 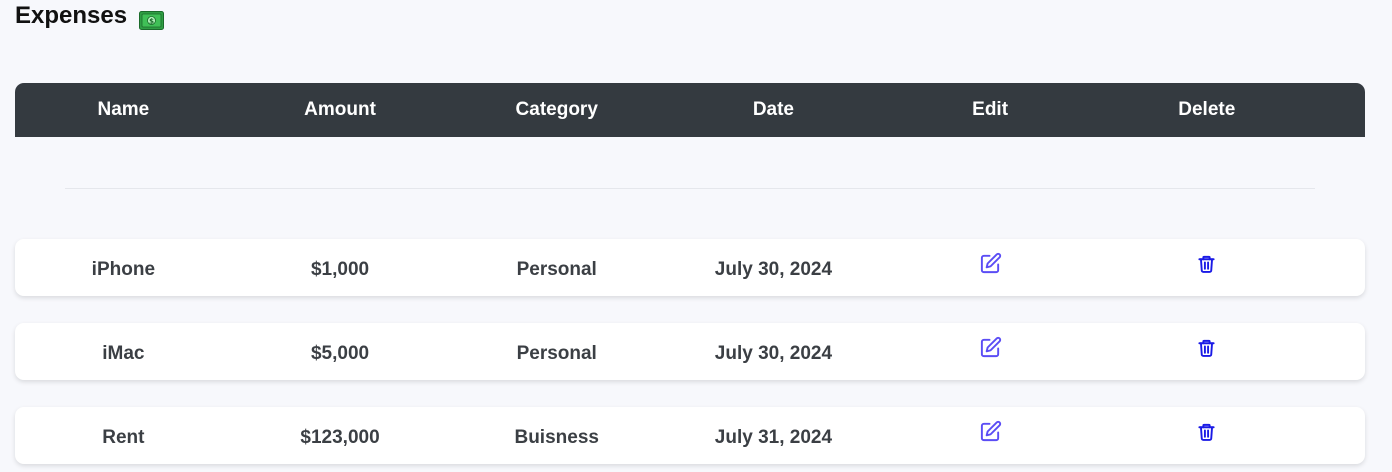 I want to click on page-title: Expenses $, so click(x=90, y=16).